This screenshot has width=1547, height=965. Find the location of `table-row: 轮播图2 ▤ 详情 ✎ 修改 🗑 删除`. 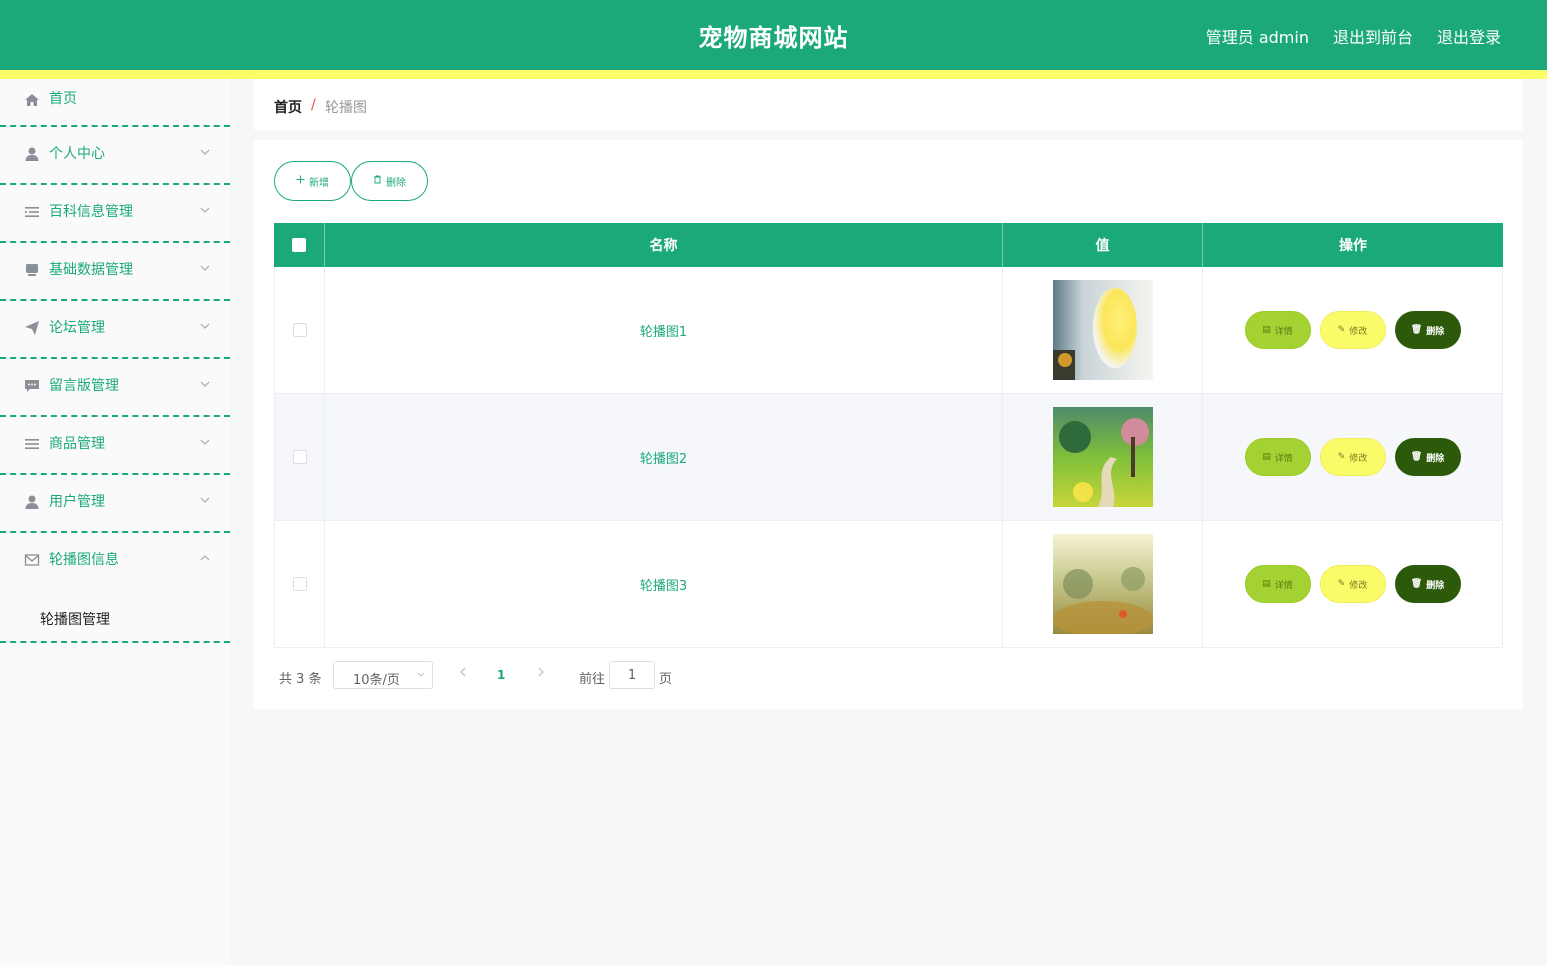

table-row: 轮播图2 ▤ 详情 ✎ 修改 🗑 删除 is located at coordinates (888, 457).